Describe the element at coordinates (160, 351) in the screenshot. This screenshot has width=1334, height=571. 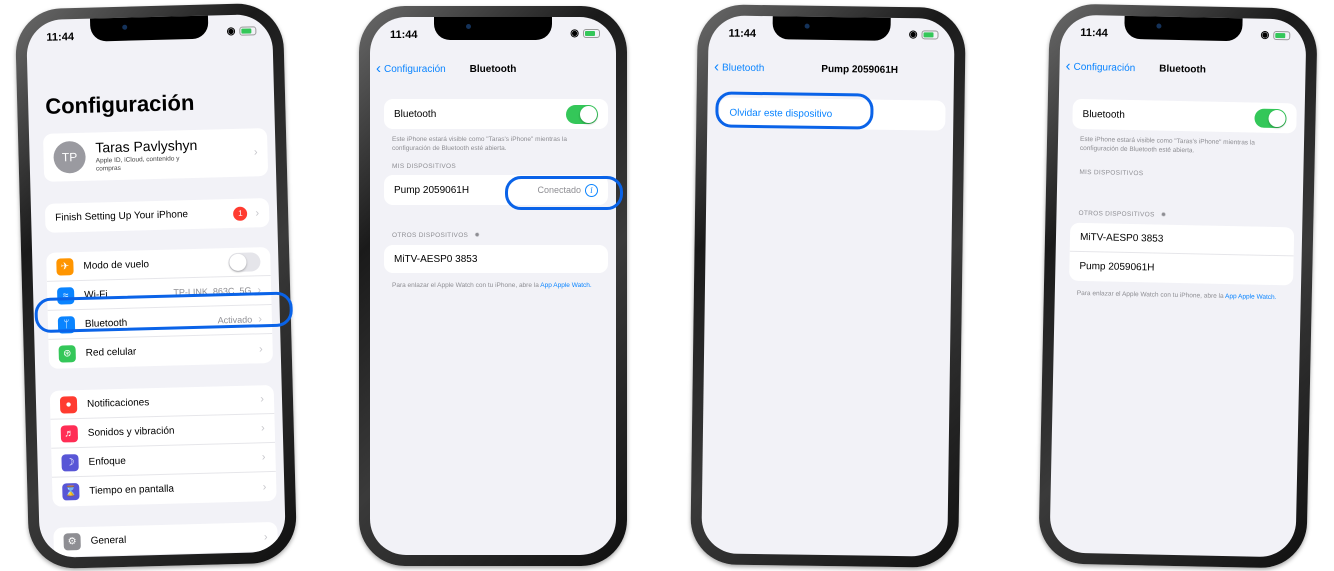
I see `settings-row-cellular: ⊛ Red celular ›` at that location.